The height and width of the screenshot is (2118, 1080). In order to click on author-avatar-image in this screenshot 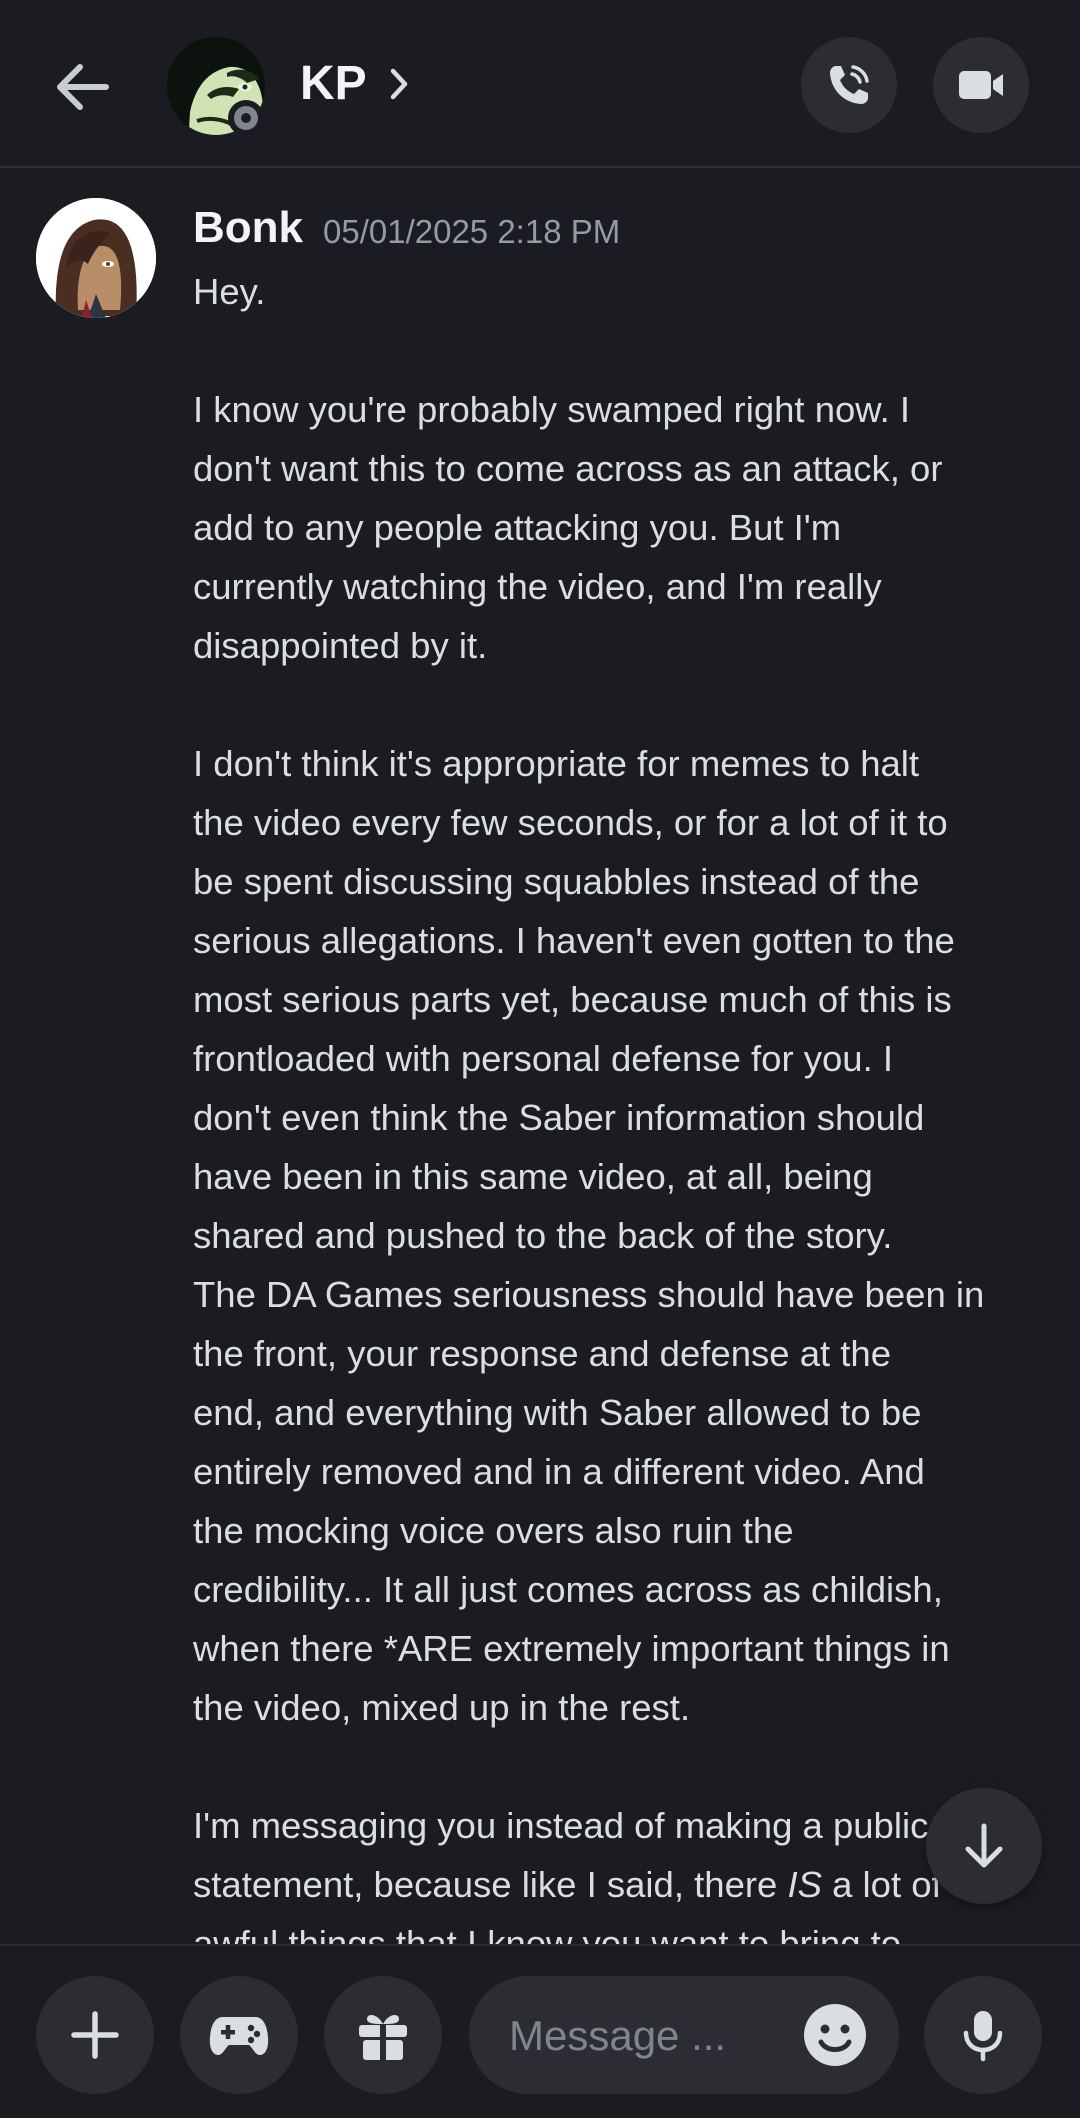, I will do `click(96, 258)`.